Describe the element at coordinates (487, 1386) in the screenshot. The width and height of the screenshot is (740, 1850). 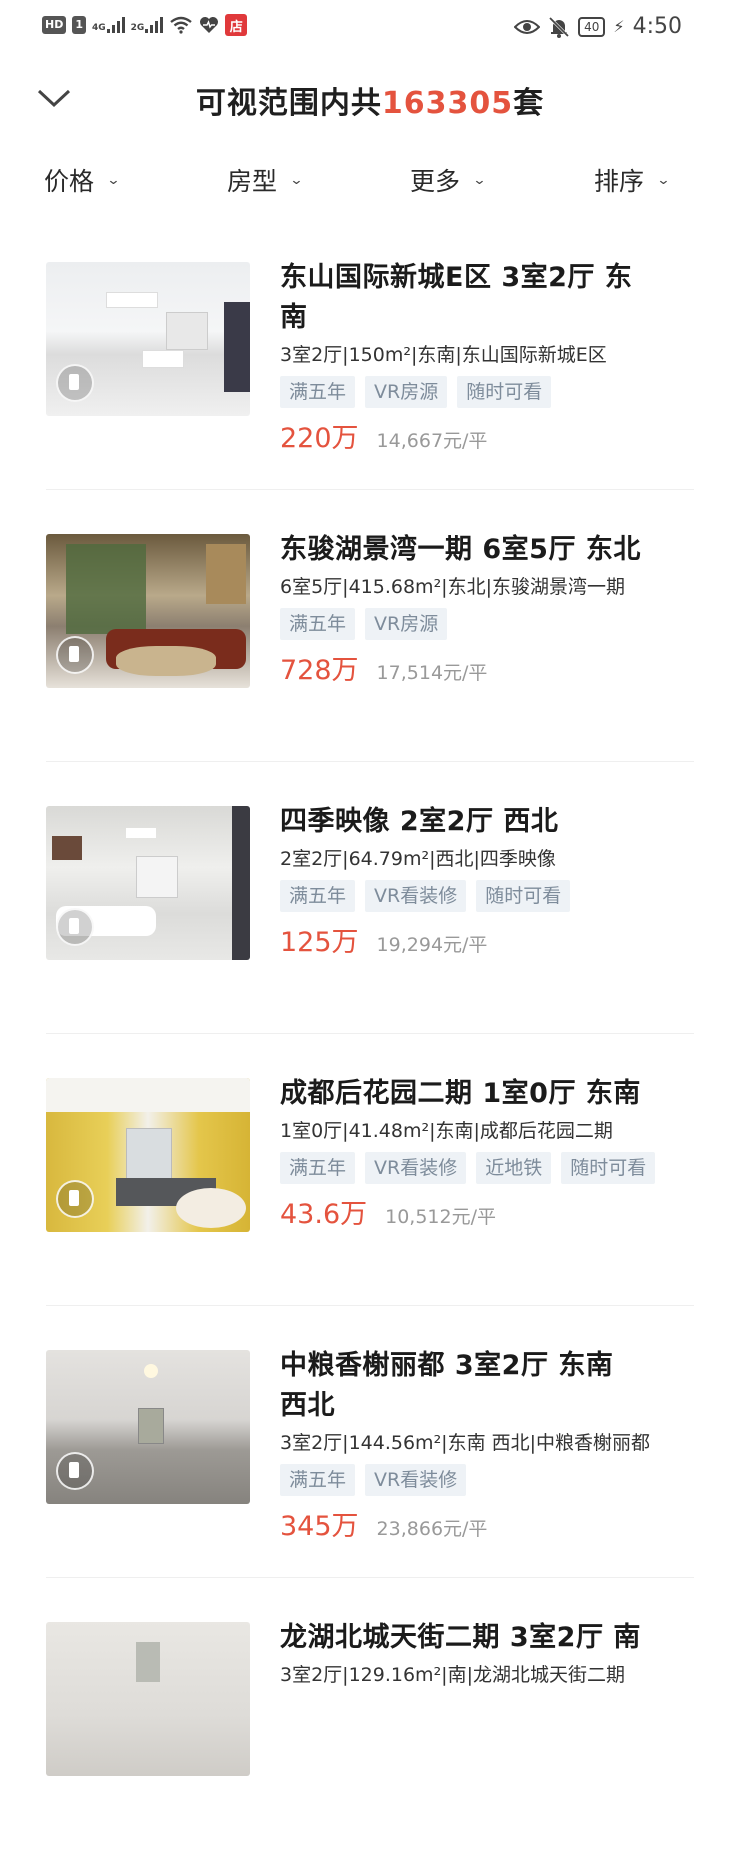
I see `listing-title: 中粮香榭丽都 3室2厅 东南 西北` at that location.